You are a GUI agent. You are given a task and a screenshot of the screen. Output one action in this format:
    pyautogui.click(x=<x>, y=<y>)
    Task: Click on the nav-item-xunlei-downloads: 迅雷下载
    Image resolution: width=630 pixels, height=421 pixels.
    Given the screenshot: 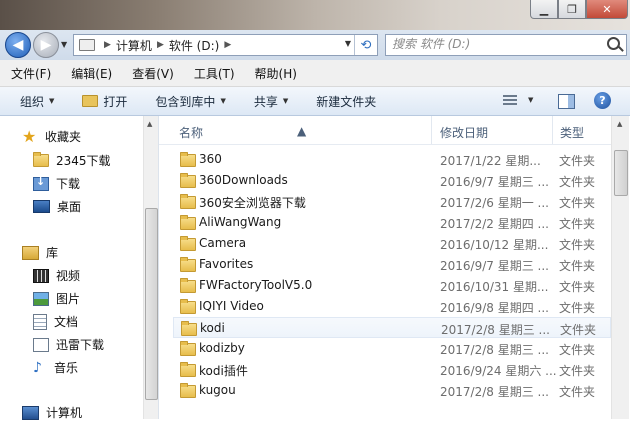 What is the action you would take?
    pyautogui.click(x=68, y=344)
    